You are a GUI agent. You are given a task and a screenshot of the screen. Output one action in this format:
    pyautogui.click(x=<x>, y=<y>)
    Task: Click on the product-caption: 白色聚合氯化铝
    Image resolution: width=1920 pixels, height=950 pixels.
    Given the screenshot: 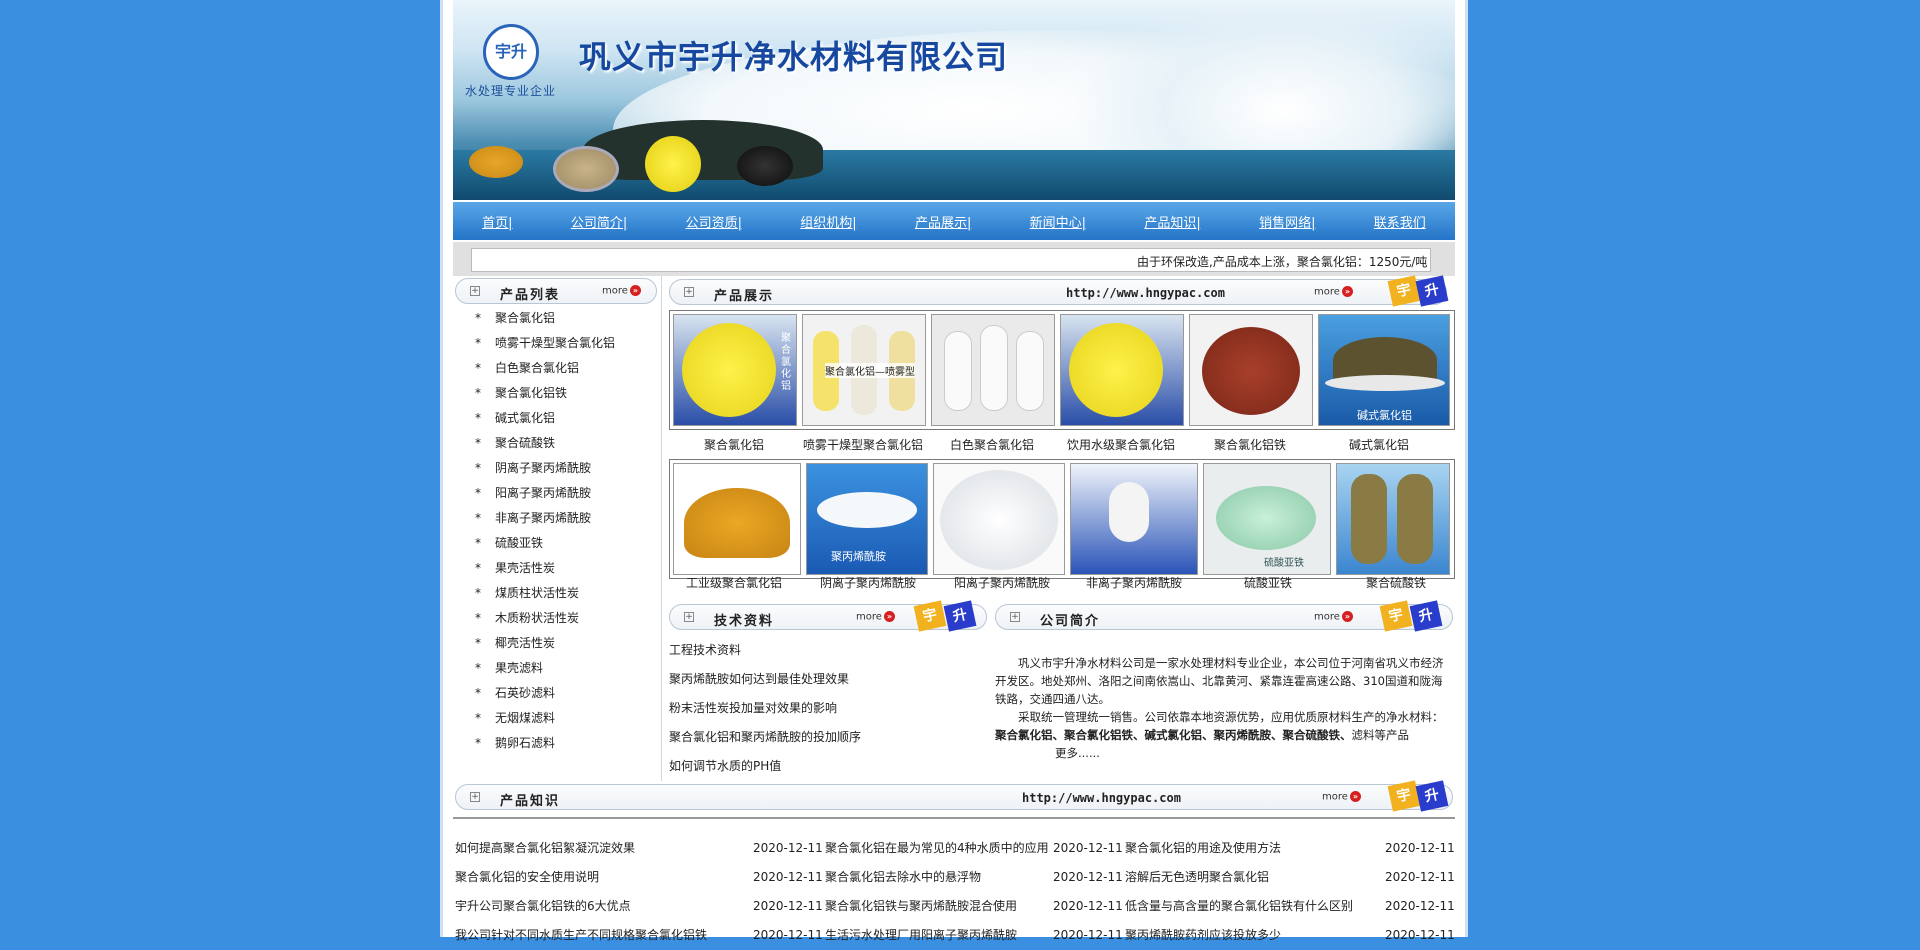 What is the action you would take?
    pyautogui.click(x=992, y=444)
    